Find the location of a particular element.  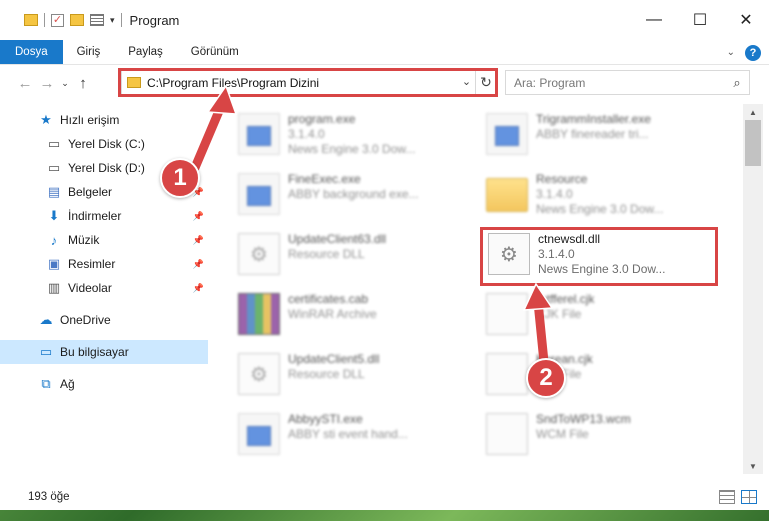

file-name: UpdateClient63.dll is located at coordinates (337, 239).